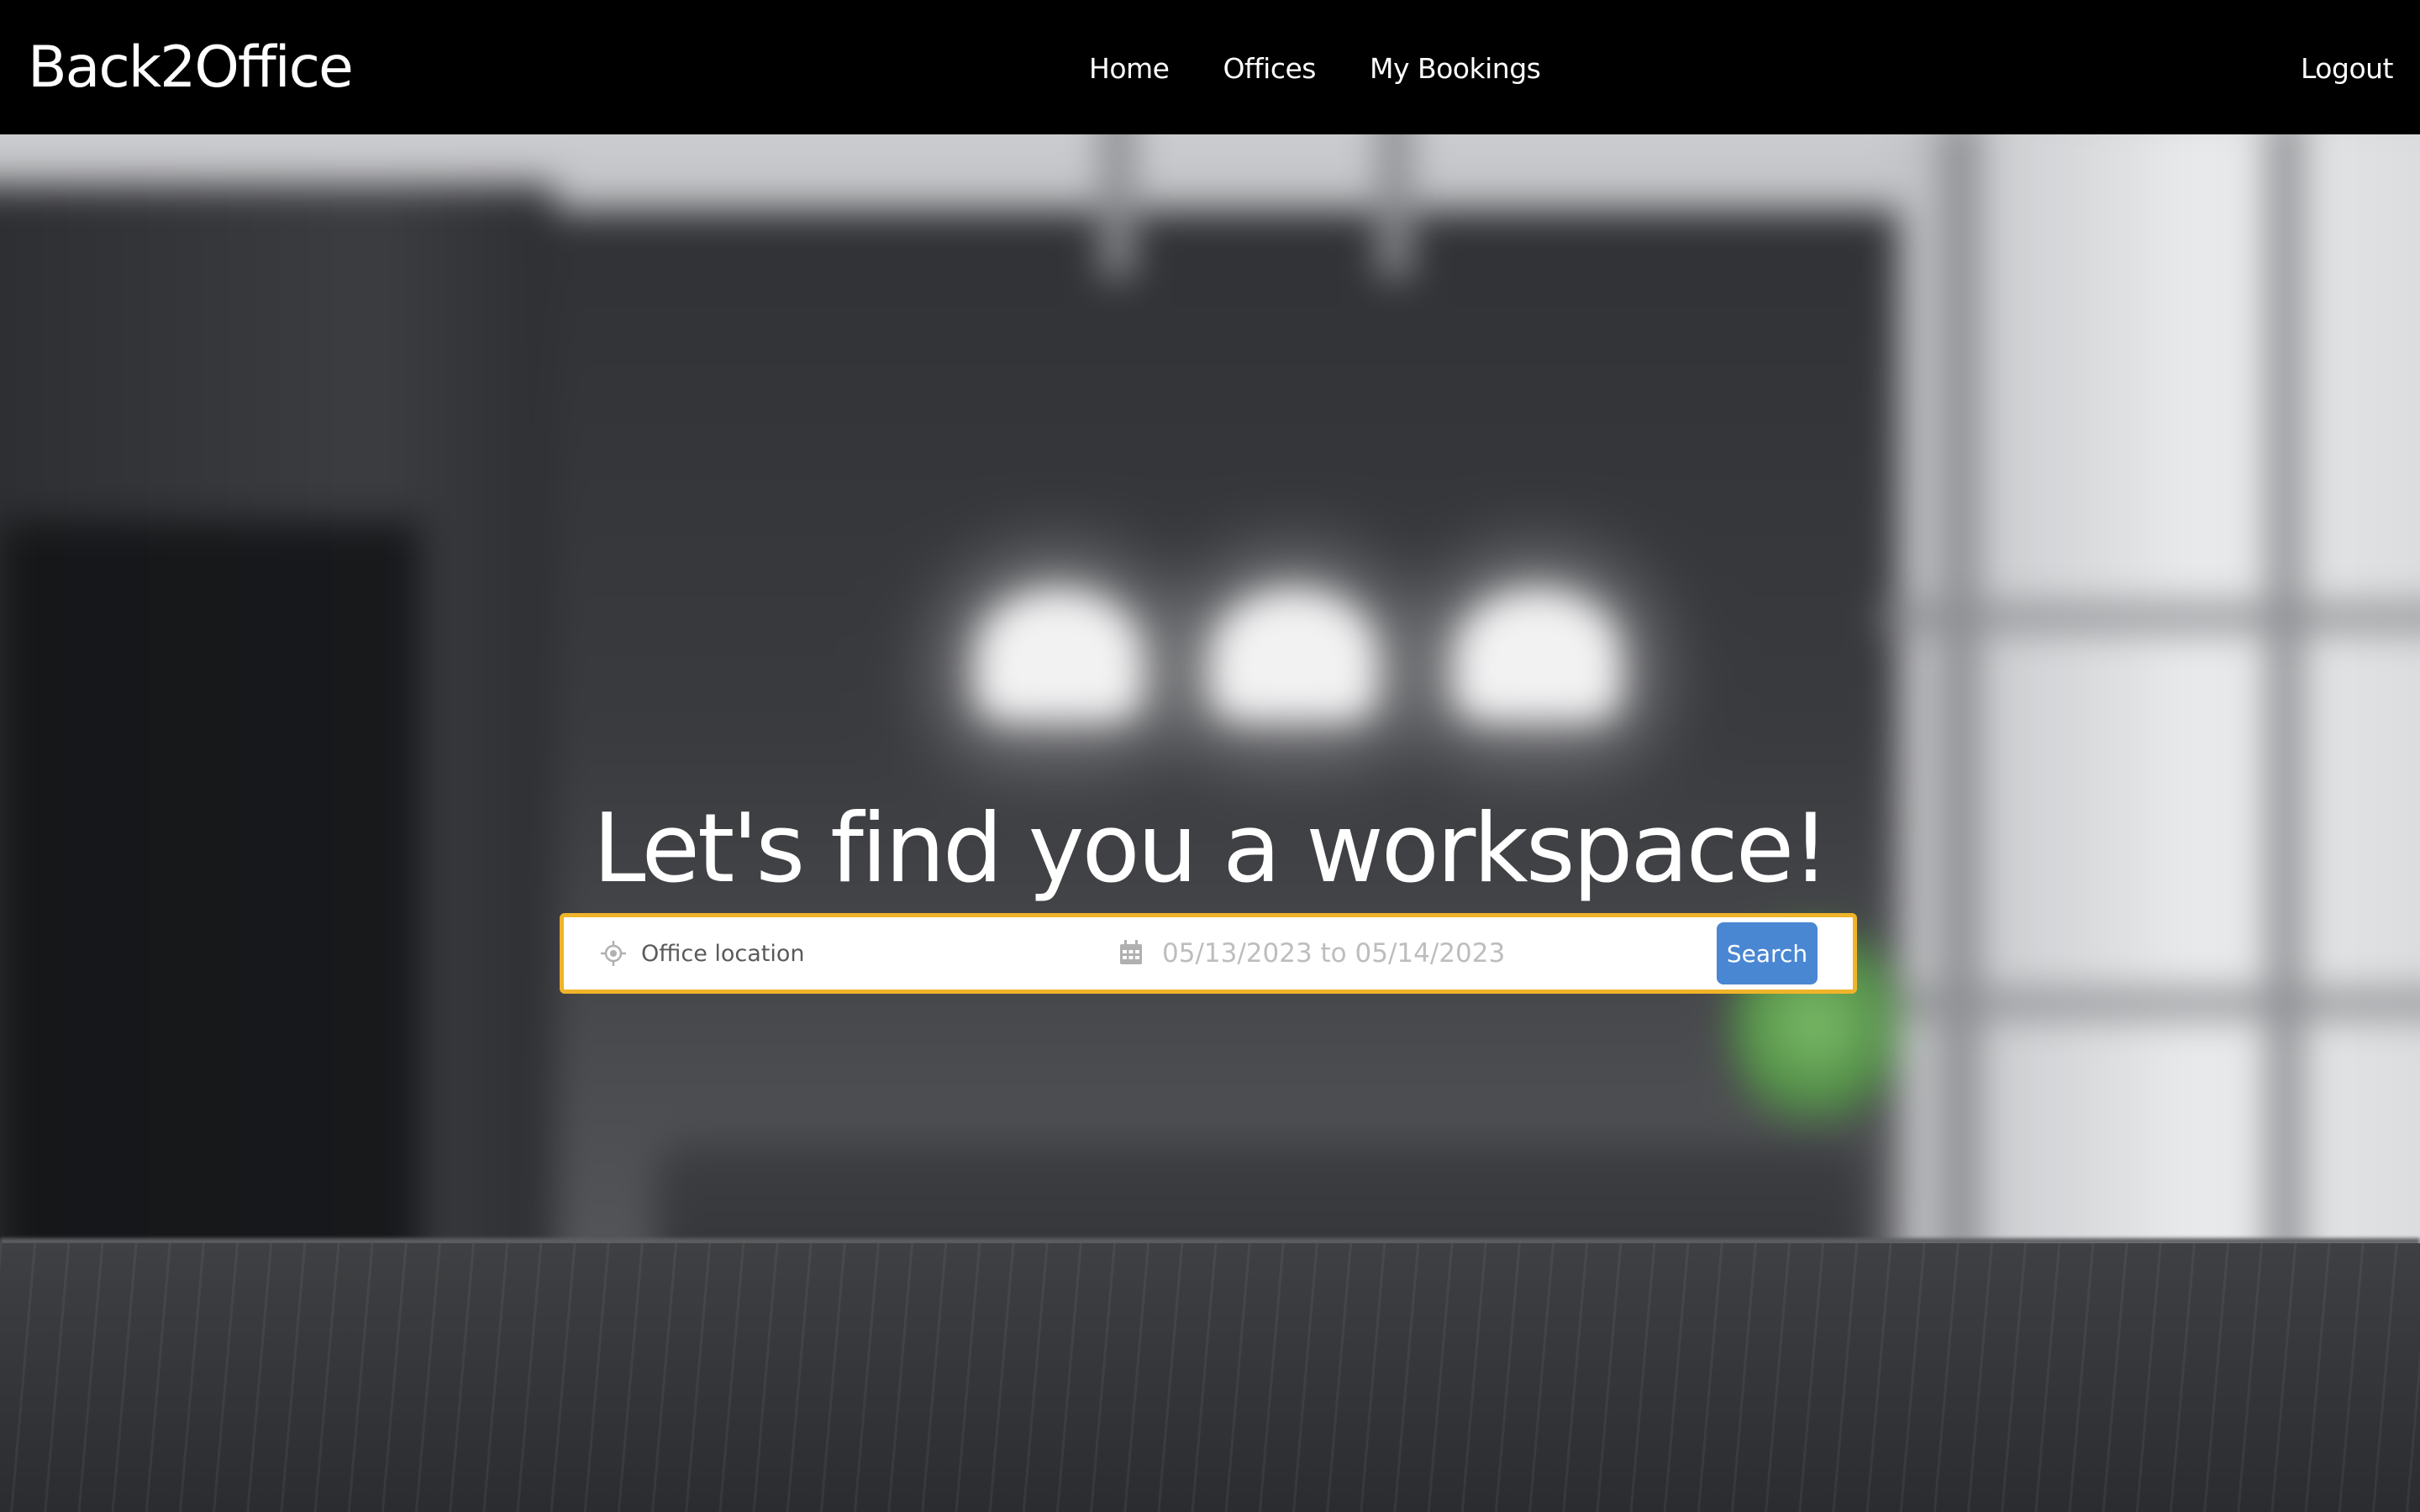 Image resolution: width=2420 pixels, height=1512 pixels. Describe the element at coordinates (191, 68) in the screenshot. I see `brand-logo: Back2Office` at that location.